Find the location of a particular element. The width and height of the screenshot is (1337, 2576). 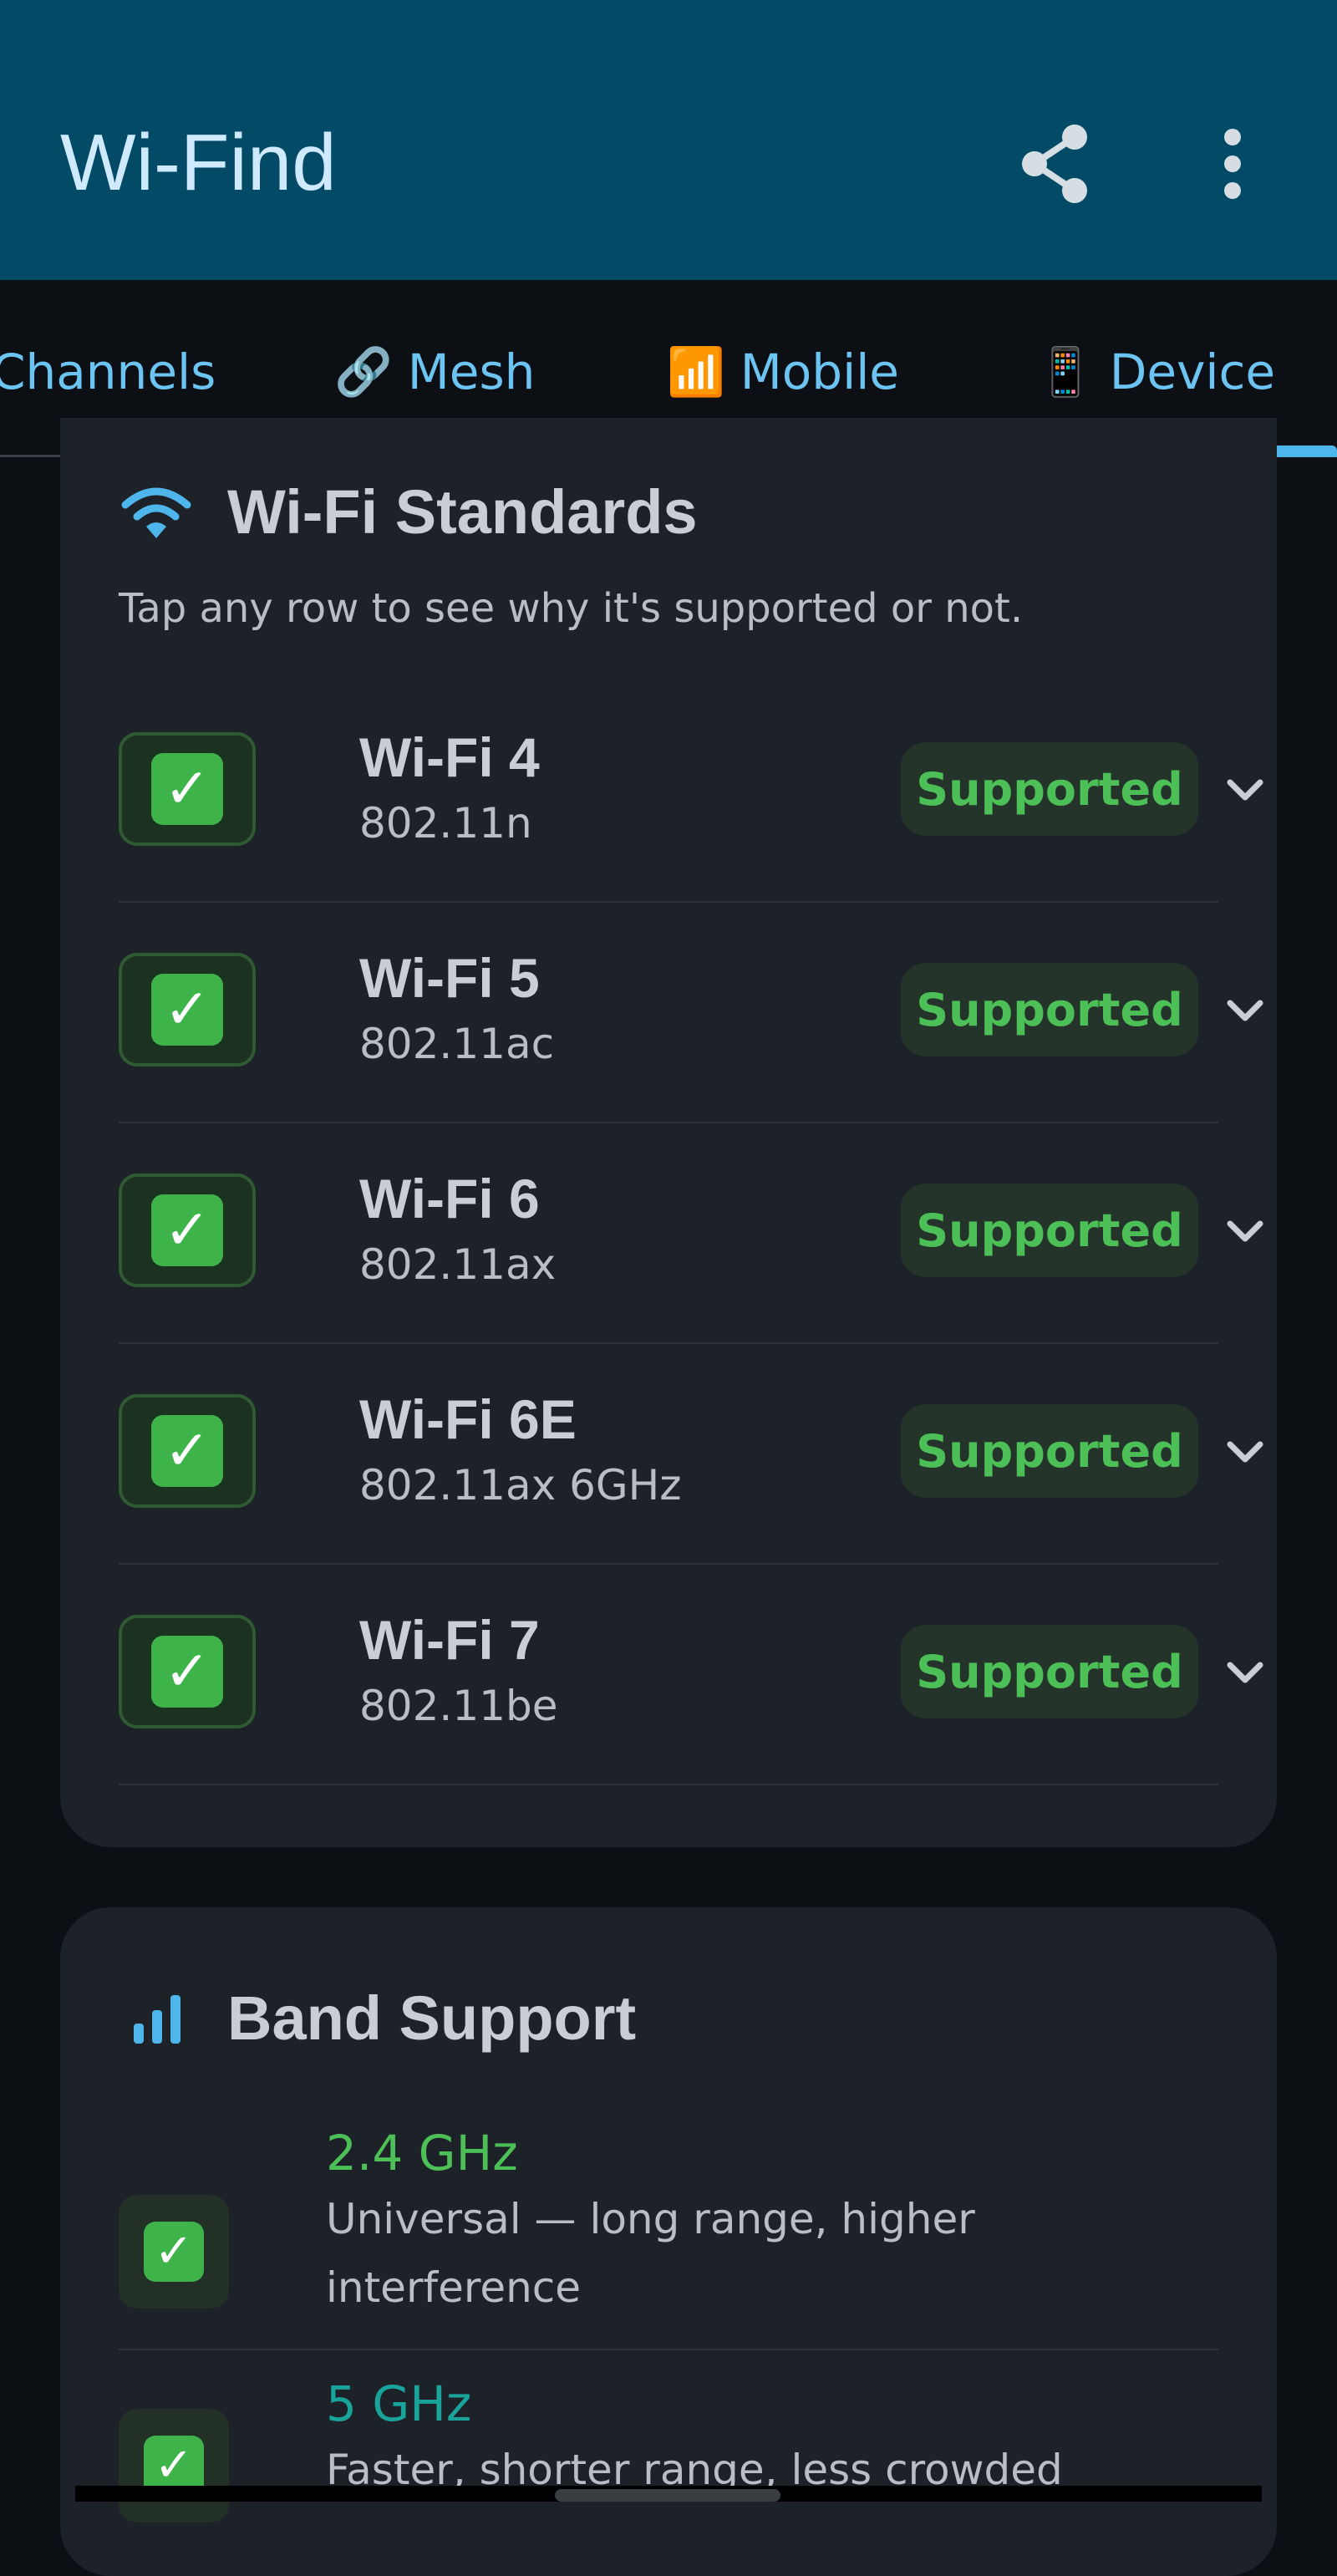

app-title: Wi-Find is located at coordinates (198, 162).